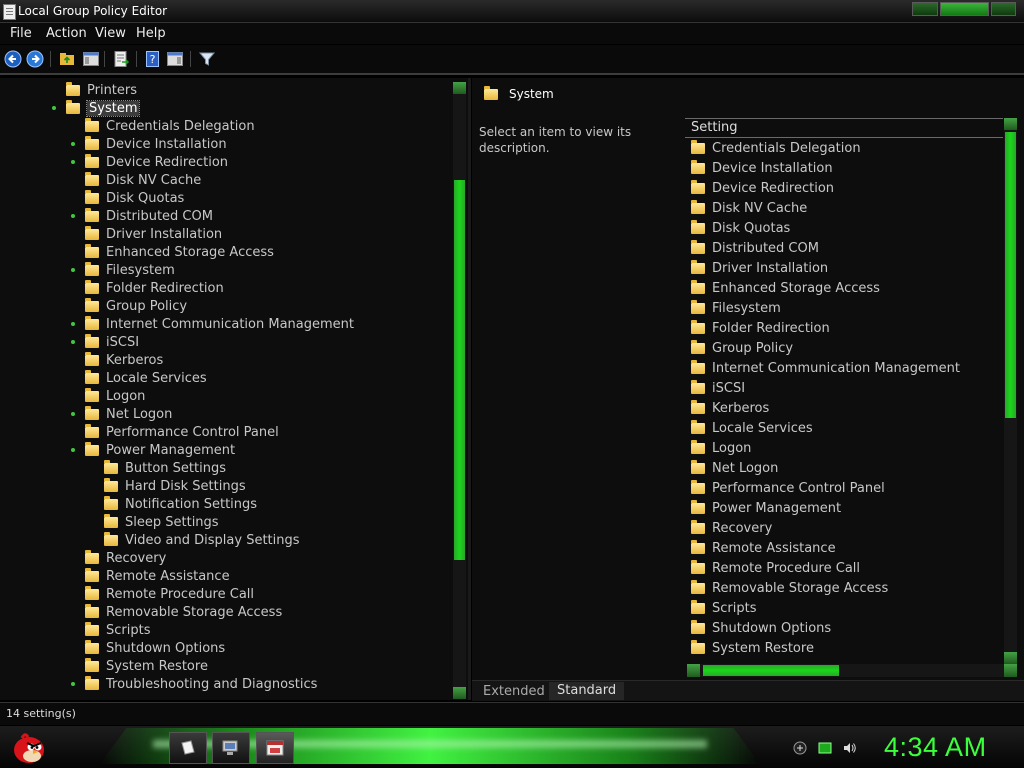  Describe the element at coordinates (146, 666) in the screenshot. I see `tree-item: System Restore` at that location.